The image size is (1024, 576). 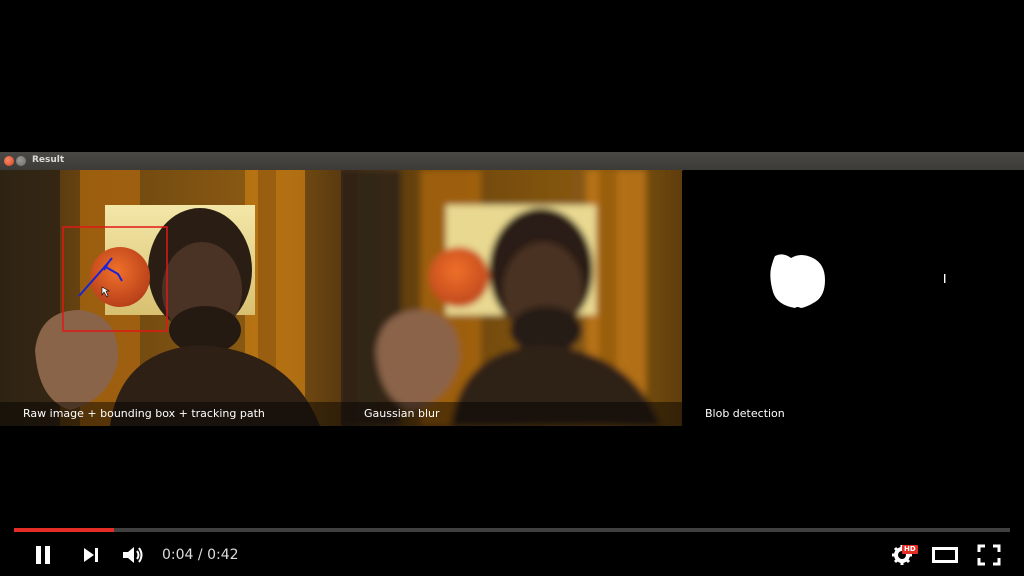 What do you see at coordinates (223, 555) in the screenshot?
I see `duration: 0:42` at bounding box center [223, 555].